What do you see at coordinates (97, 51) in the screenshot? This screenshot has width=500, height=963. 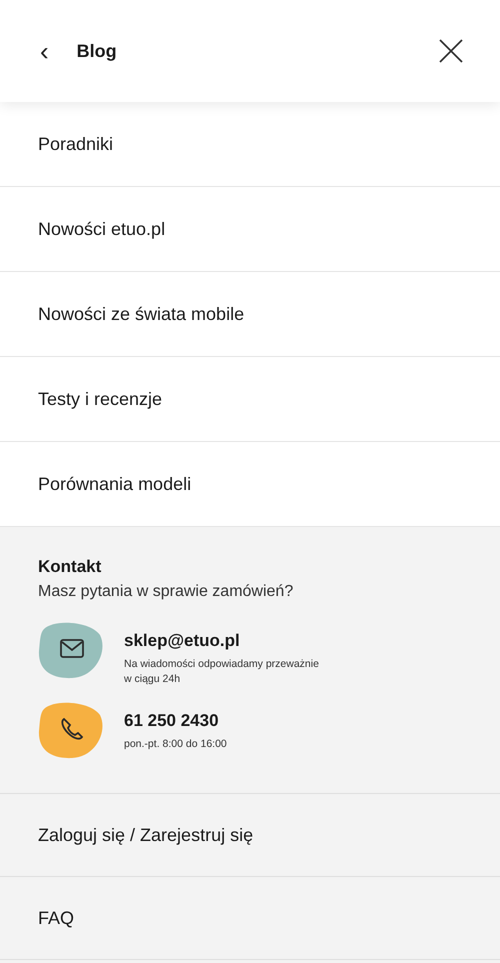 I see `page-title: Blog` at bounding box center [97, 51].